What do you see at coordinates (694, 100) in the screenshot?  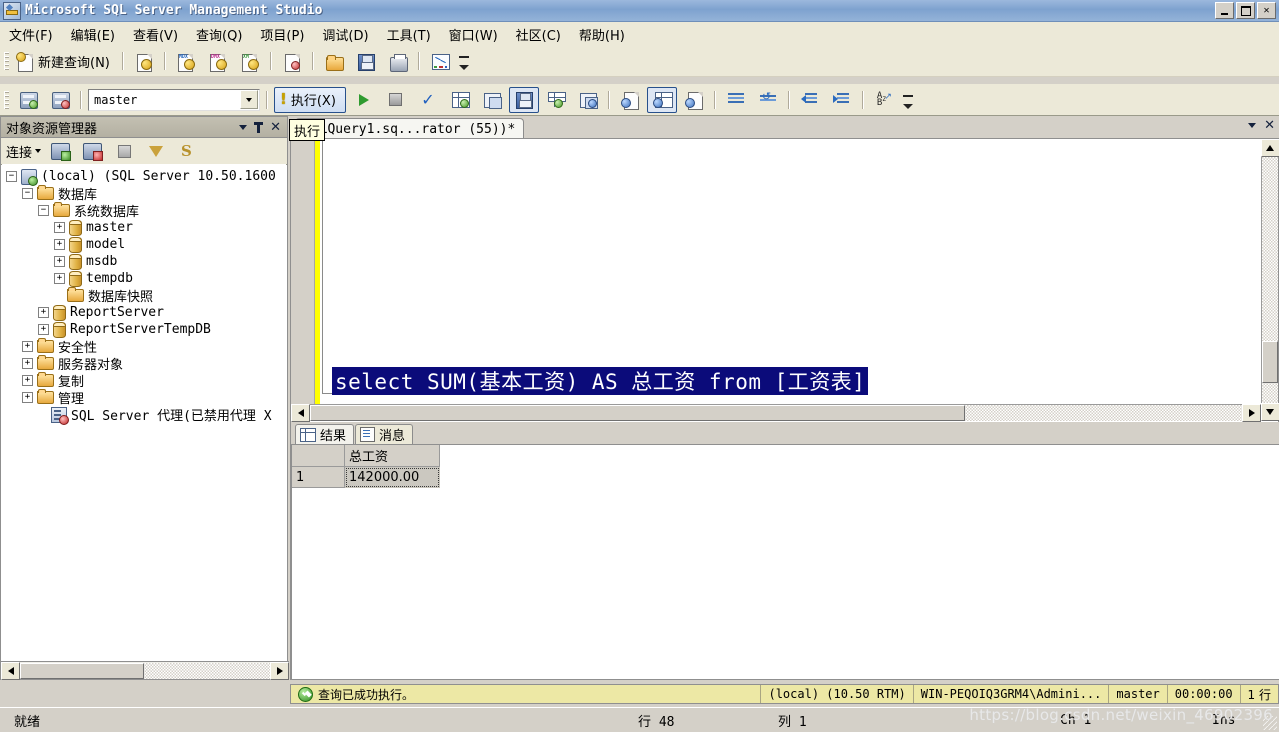 I see `results-to-file-button` at bounding box center [694, 100].